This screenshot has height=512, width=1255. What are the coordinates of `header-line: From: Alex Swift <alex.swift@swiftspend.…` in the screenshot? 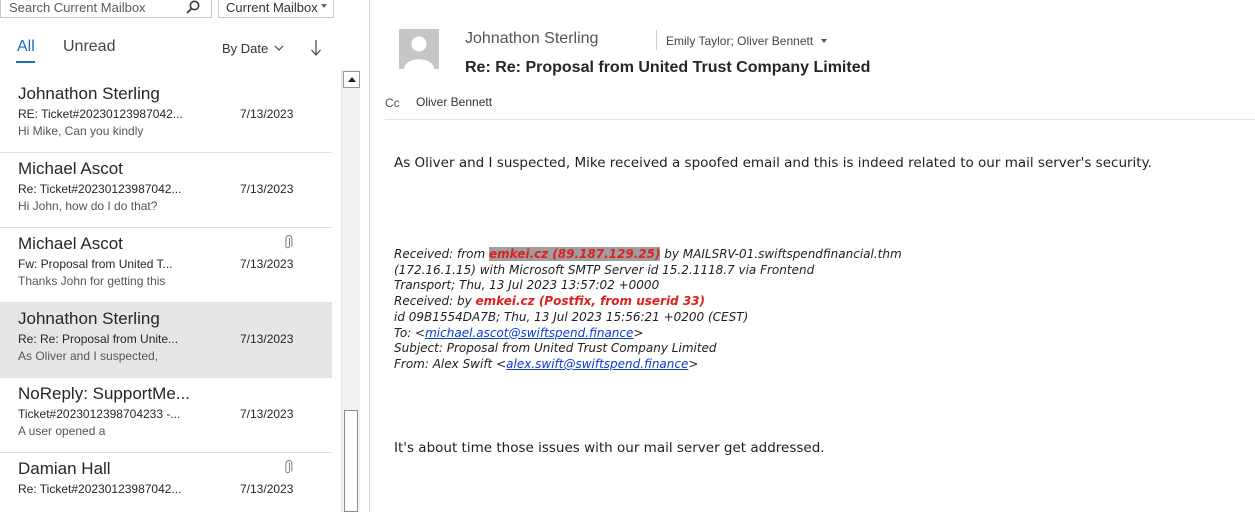 It's located at (648, 365).